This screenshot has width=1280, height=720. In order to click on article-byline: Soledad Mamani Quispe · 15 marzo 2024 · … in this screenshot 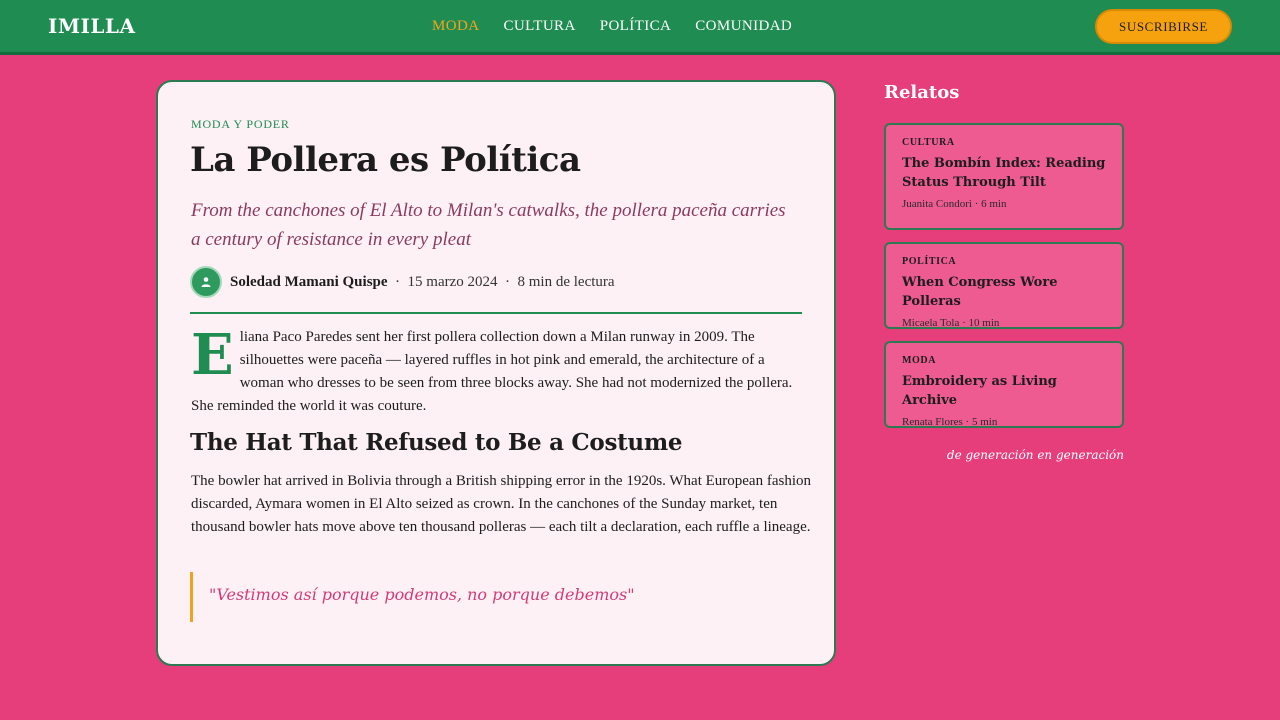, I will do `click(496, 290)`.